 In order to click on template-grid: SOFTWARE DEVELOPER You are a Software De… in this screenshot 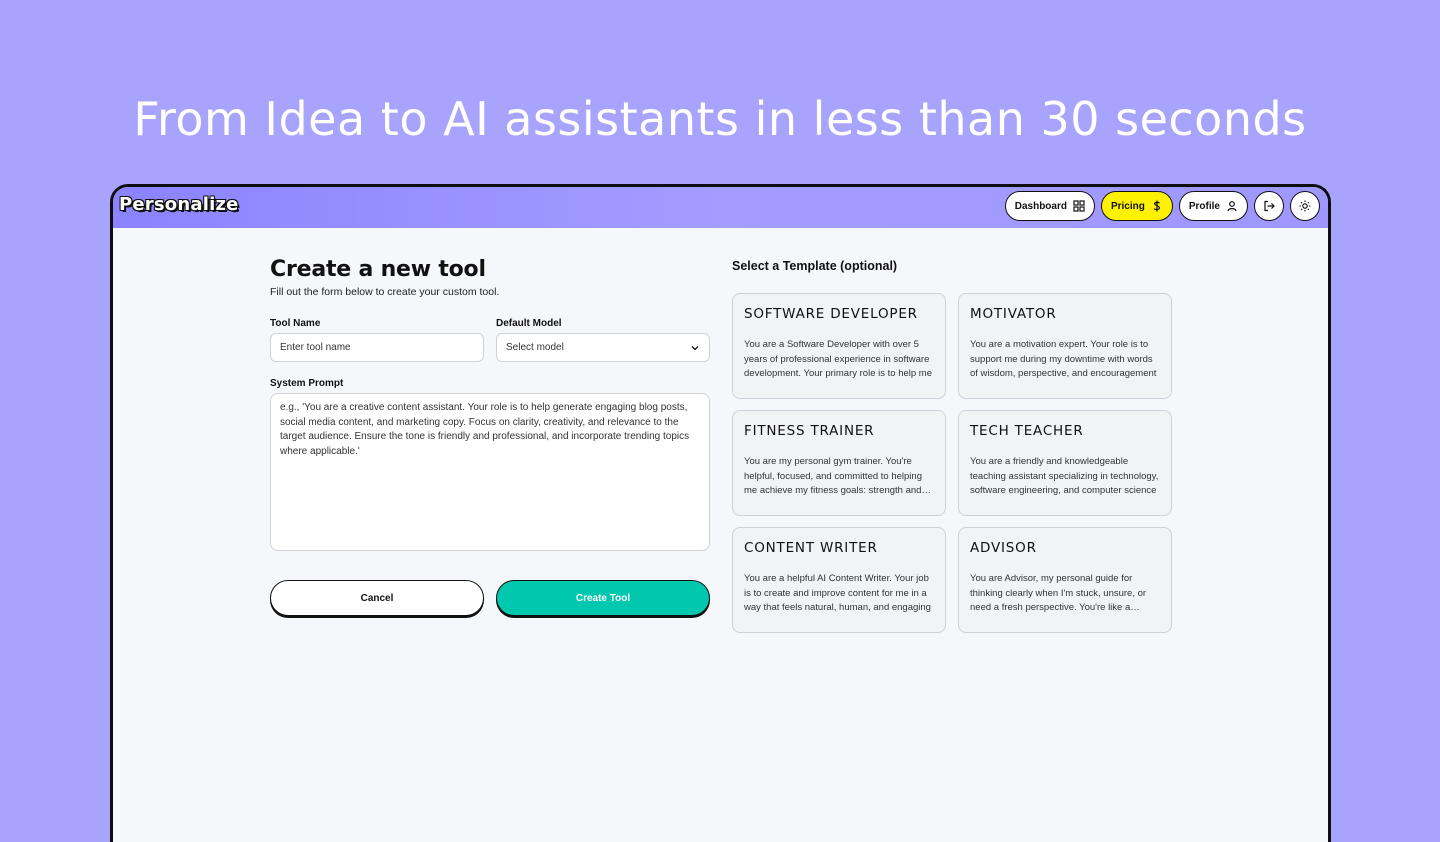, I will do `click(952, 463)`.